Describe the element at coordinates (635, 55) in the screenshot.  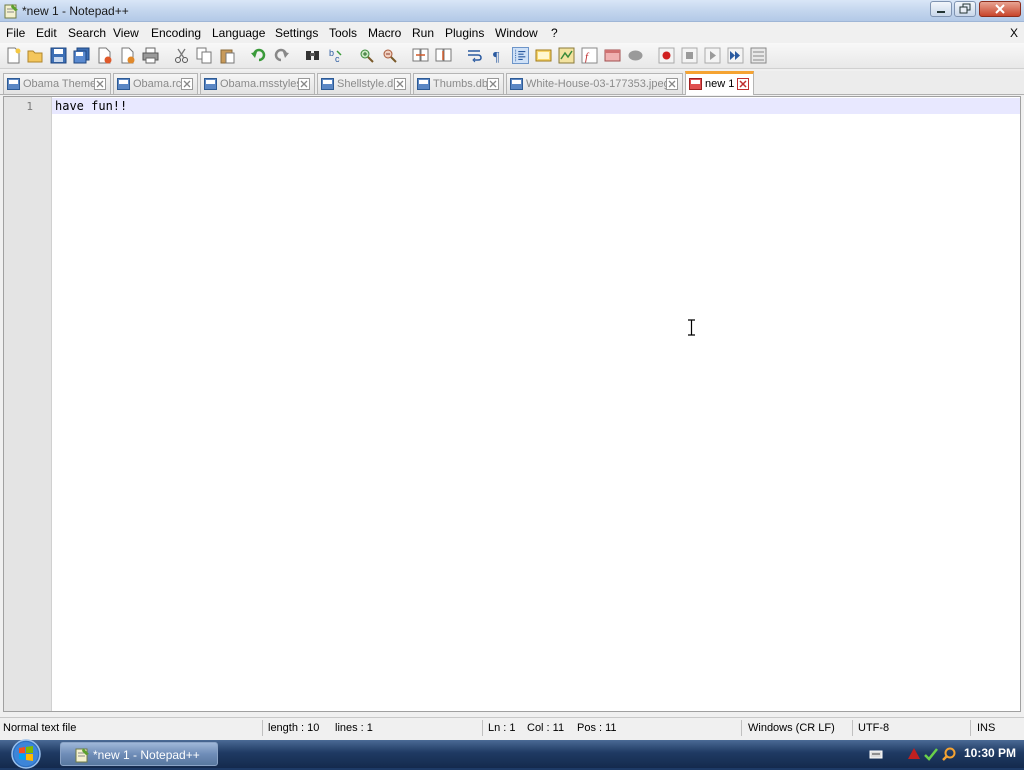
I see `monitoring-icon` at that location.